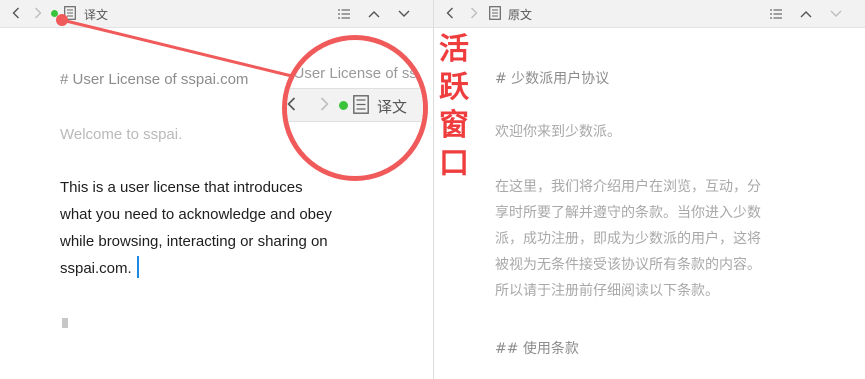  Describe the element at coordinates (356, 73) in the screenshot. I see `zoom-heading: # User License of sspai.com` at that location.